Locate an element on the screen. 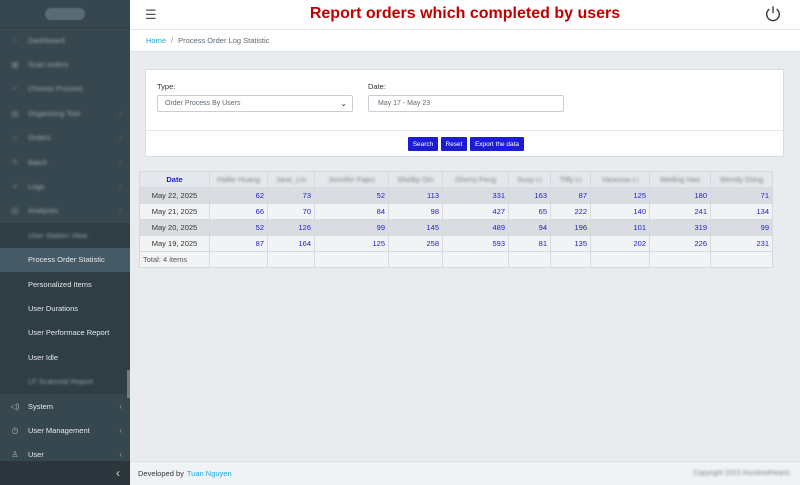 The image size is (800, 485). value-cell: 231 is located at coordinates (741, 243).